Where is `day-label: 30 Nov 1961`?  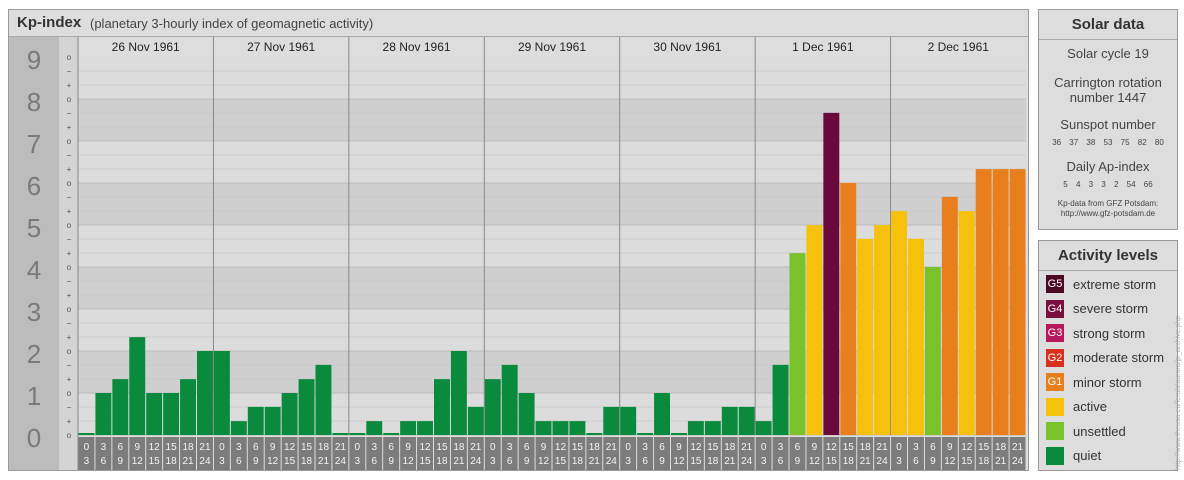 day-label: 30 Nov 1961 is located at coordinates (687, 47).